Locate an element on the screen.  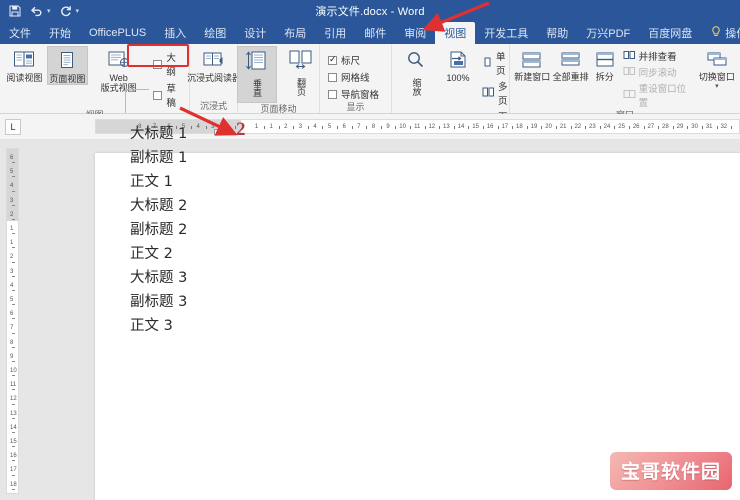
ruler-tick: 24 is located at coordinates (607, 127).